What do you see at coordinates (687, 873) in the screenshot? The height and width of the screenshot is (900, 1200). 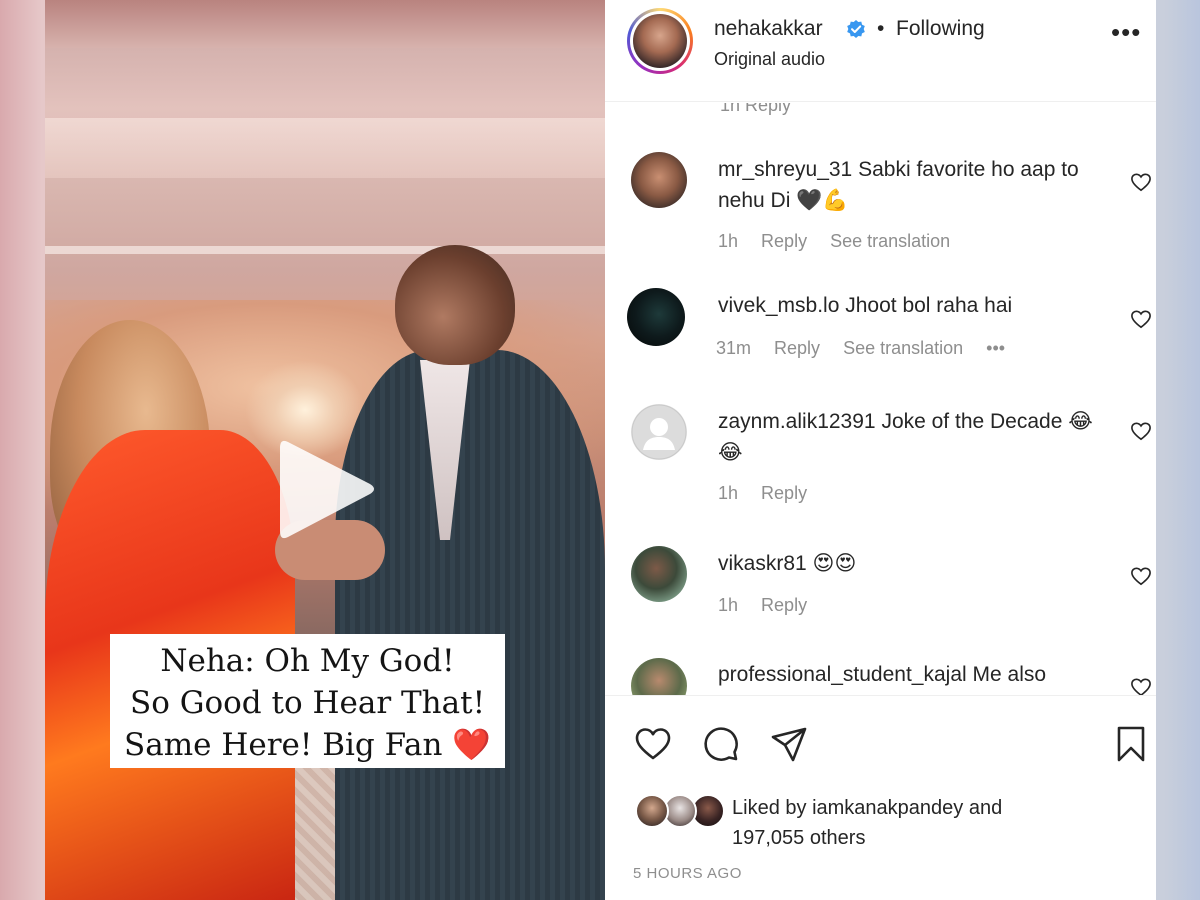 I see `post-timestamp: 5 HOURS AGO` at bounding box center [687, 873].